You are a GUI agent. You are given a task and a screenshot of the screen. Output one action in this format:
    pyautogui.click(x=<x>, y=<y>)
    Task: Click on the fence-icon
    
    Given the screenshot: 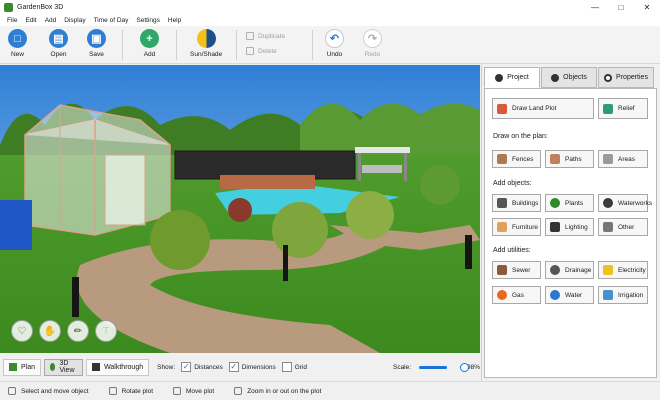 What is the action you would take?
    pyautogui.click(x=502, y=159)
    